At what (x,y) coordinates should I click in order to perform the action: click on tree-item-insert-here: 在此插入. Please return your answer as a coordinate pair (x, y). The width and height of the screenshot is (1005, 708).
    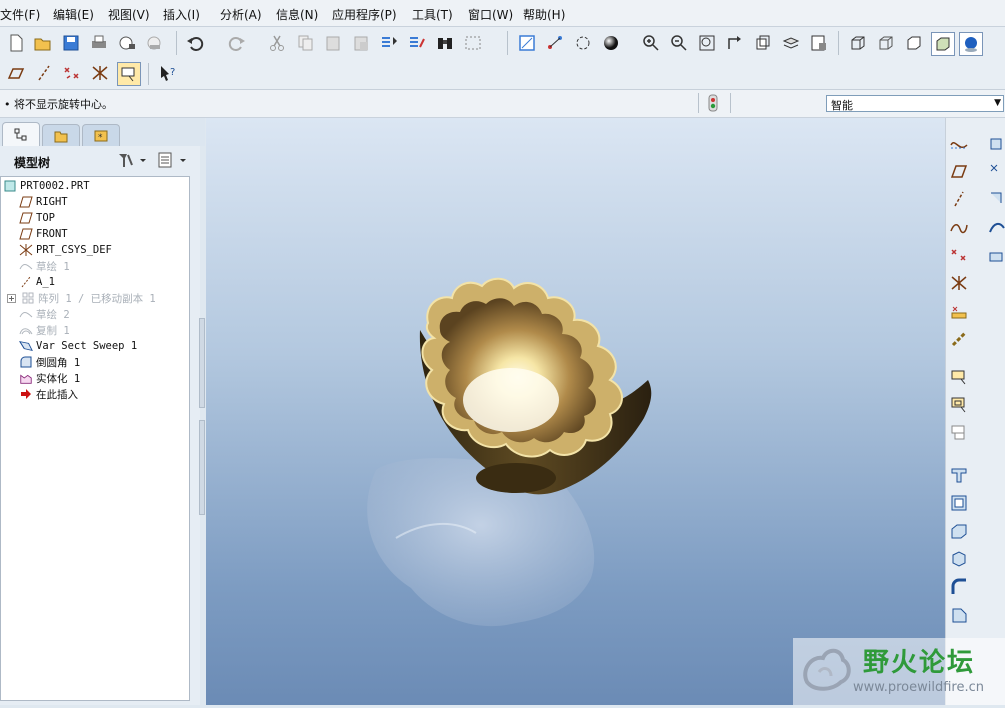
    Looking at the image, I should click on (48, 394).